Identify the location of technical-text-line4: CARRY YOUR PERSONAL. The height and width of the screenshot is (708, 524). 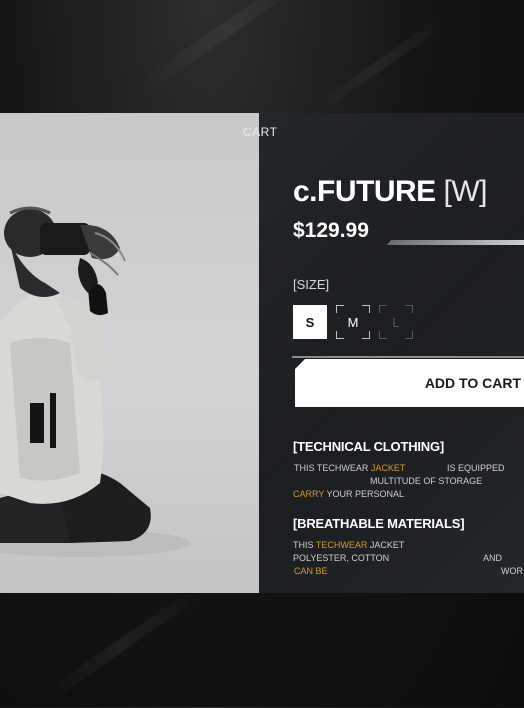
(348, 494).